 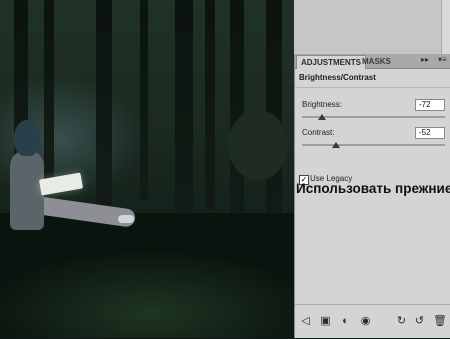 What do you see at coordinates (325, 321) in the screenshot?
I see `expand-view-icon: ▣` at bounding box center [325, 321].